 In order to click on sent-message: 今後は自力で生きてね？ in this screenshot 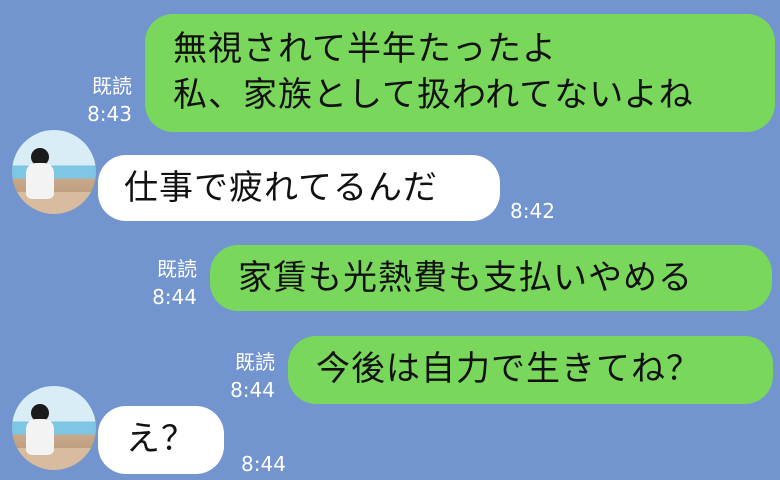, I will do `click(530, 370)`.